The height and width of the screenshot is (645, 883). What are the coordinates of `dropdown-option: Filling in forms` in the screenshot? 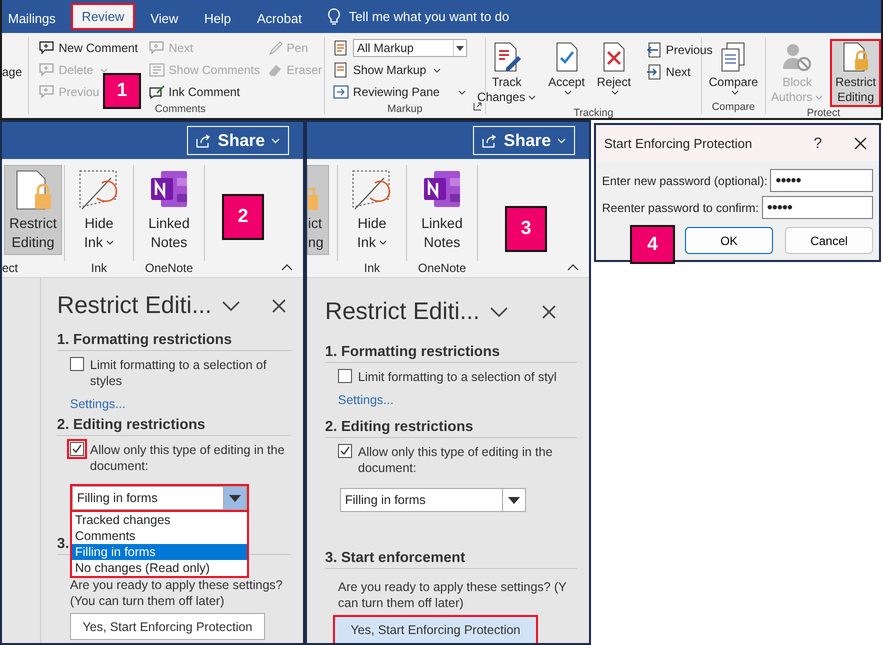 It's located at (159, 552).